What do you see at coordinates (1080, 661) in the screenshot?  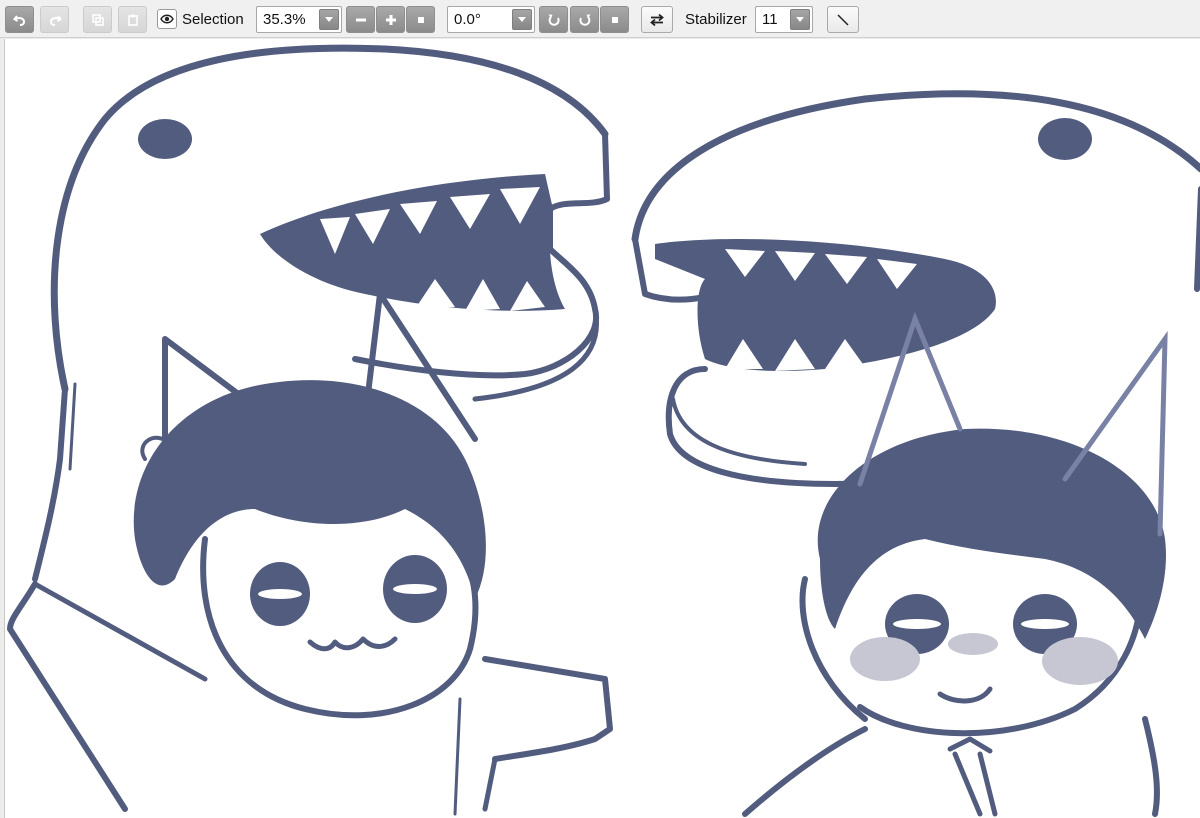 I see `blush-right-cheek` at bounding box center [1080, 661].